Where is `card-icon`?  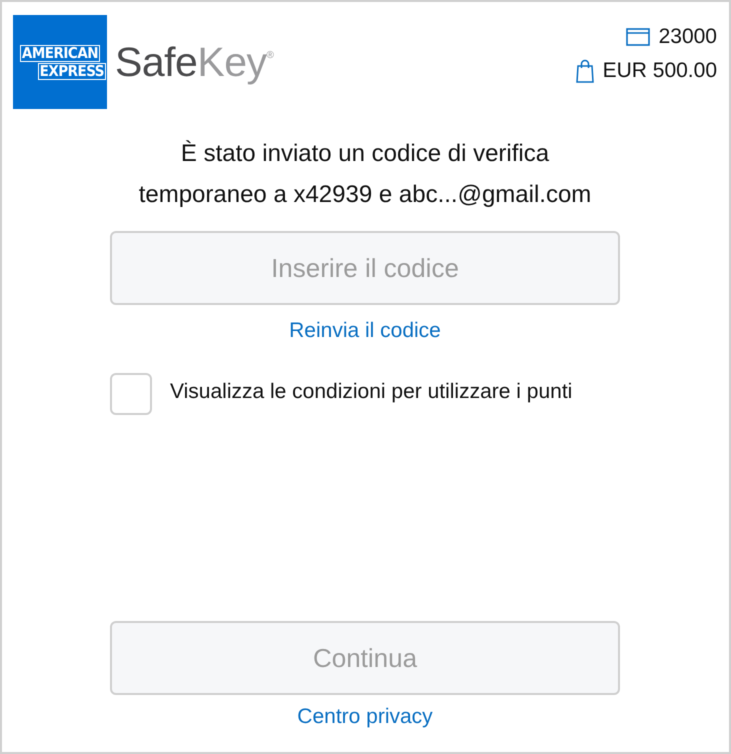 card-icon is located at coordinates (638, 37).